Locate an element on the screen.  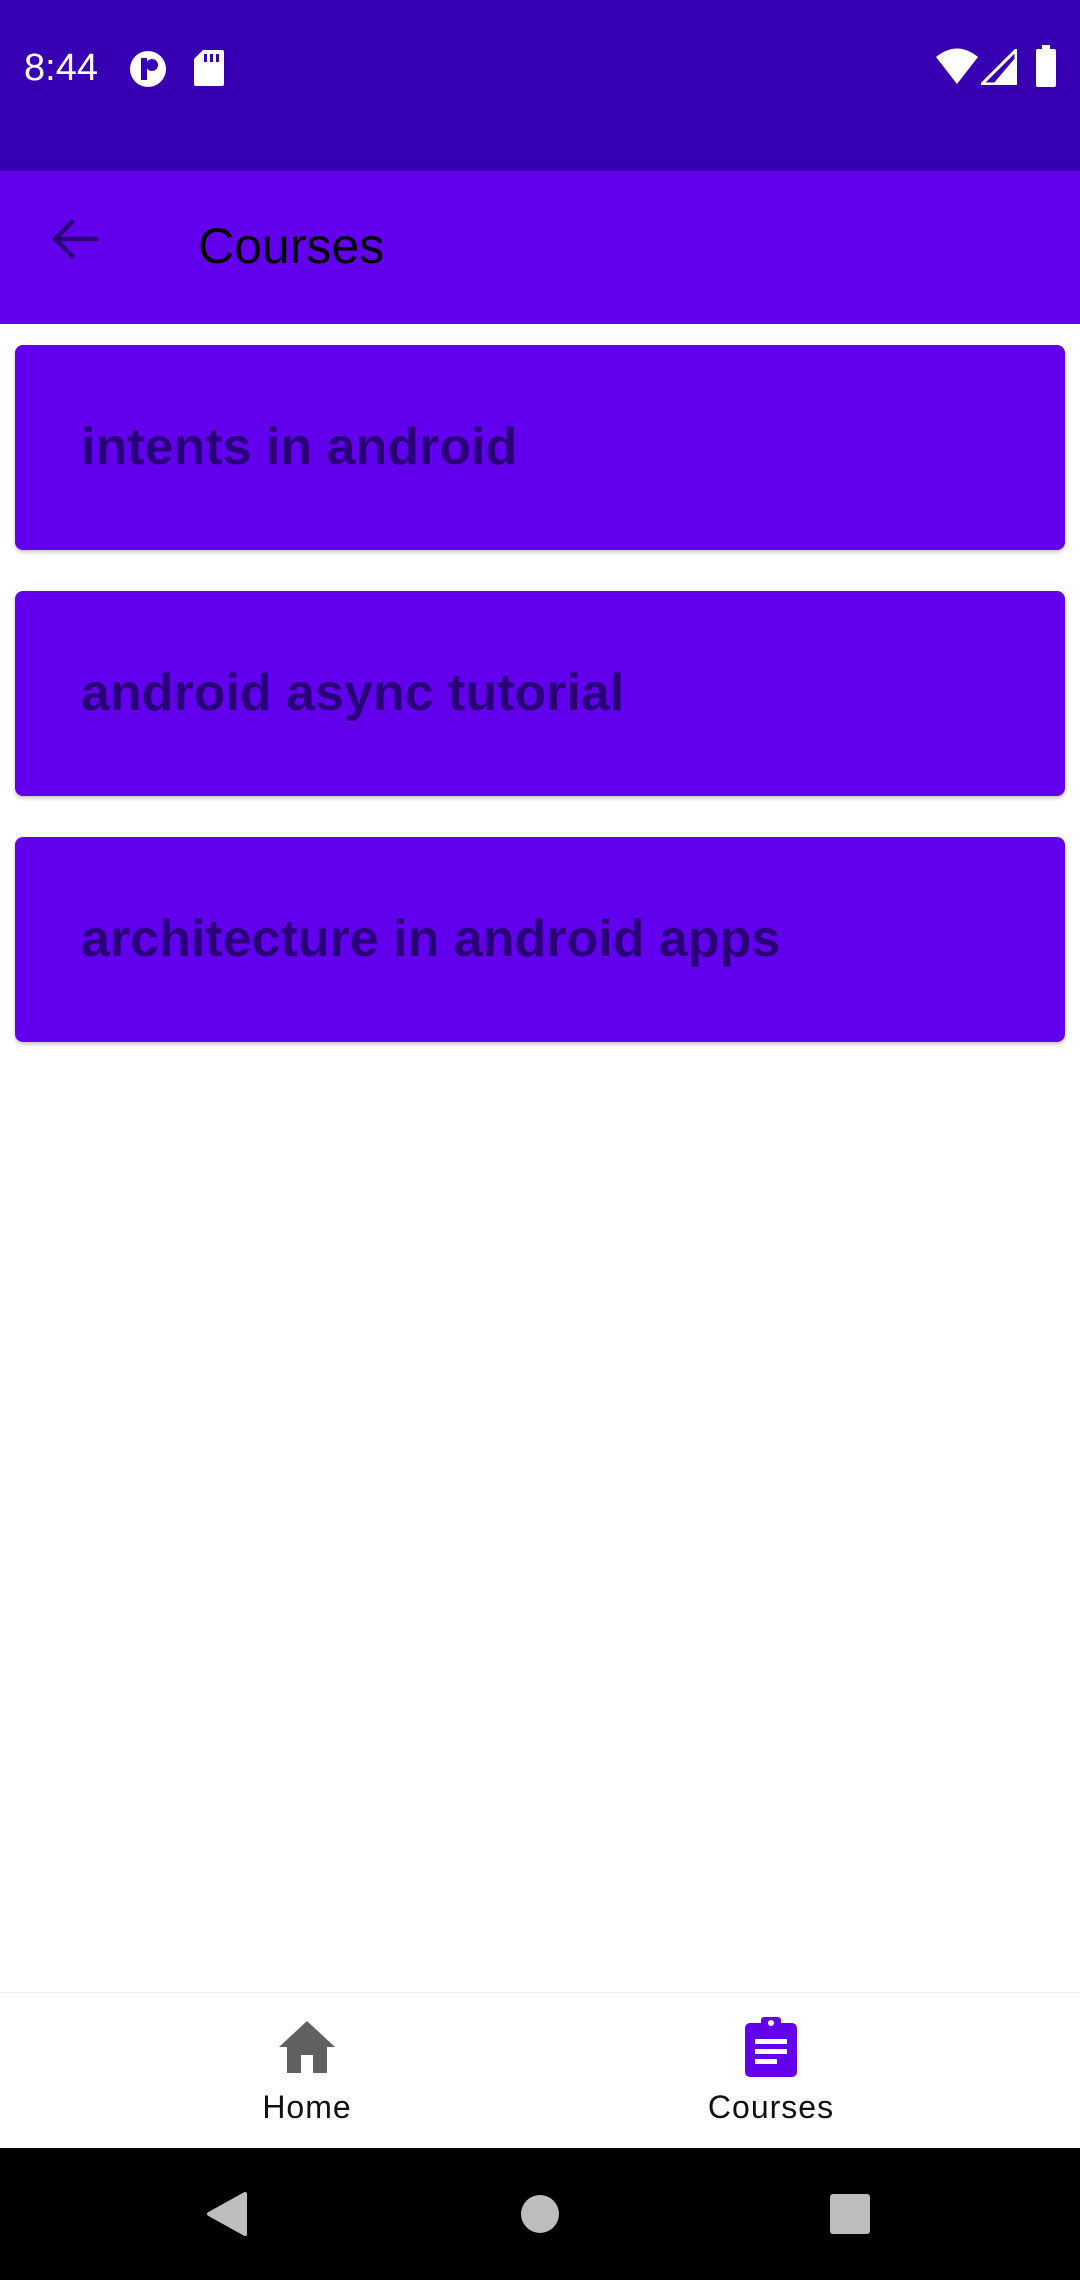
back-triangle-icon is located at coordinates (227, 2214).